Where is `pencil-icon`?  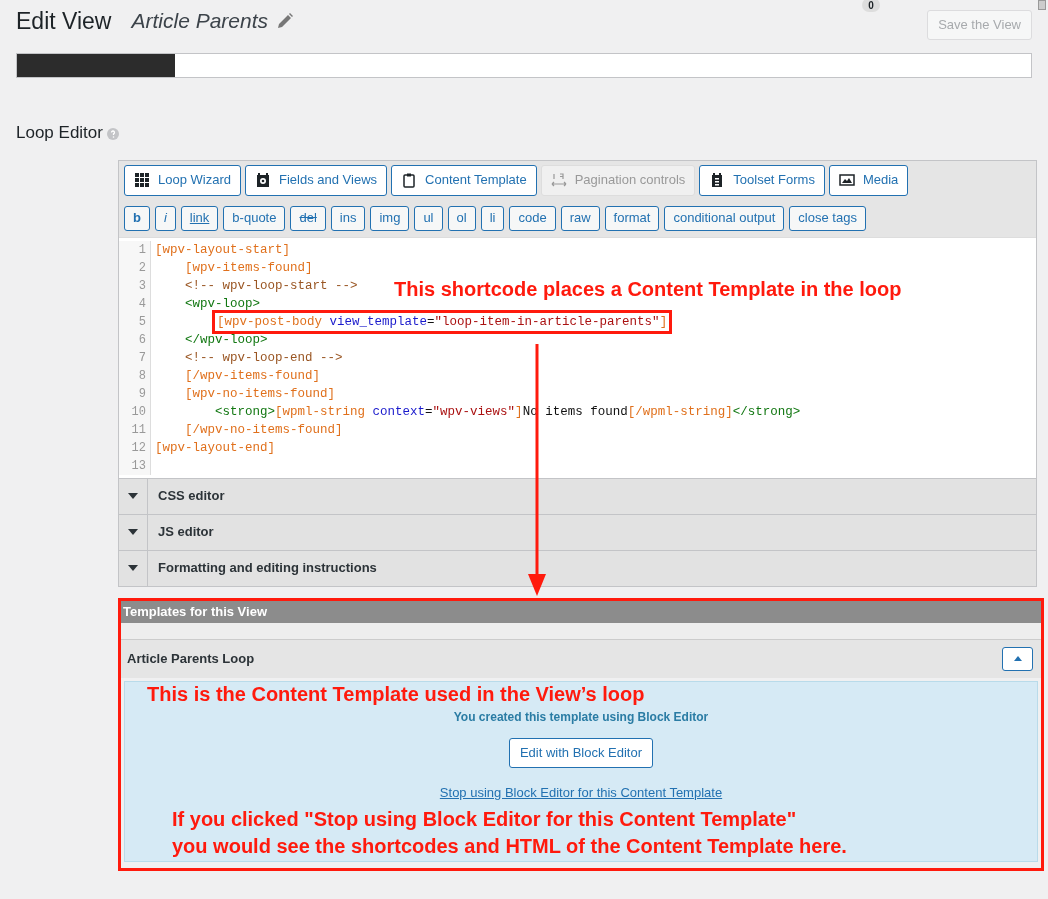
pencil-icon is located at coordinates (285, 21).